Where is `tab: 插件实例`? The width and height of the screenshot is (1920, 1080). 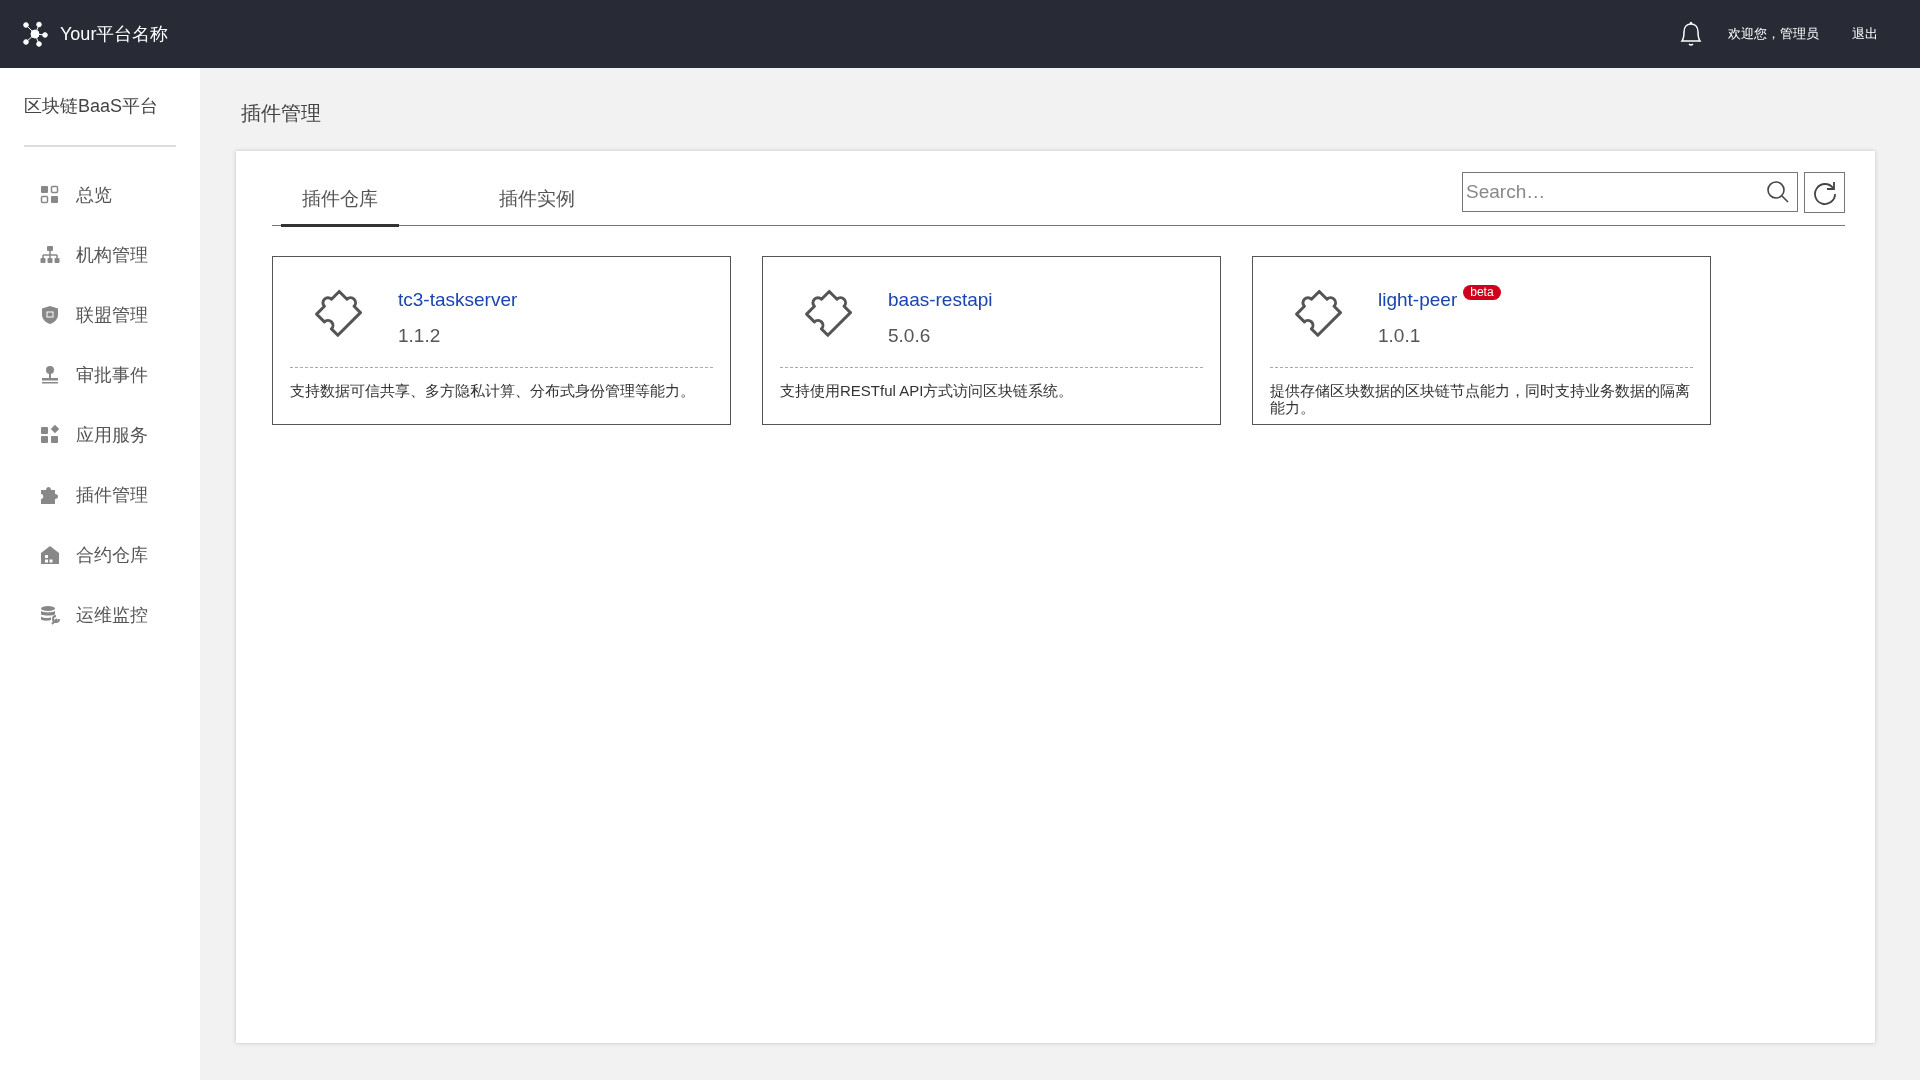
tab: 插件实例 is located at coordinates (537, 199).